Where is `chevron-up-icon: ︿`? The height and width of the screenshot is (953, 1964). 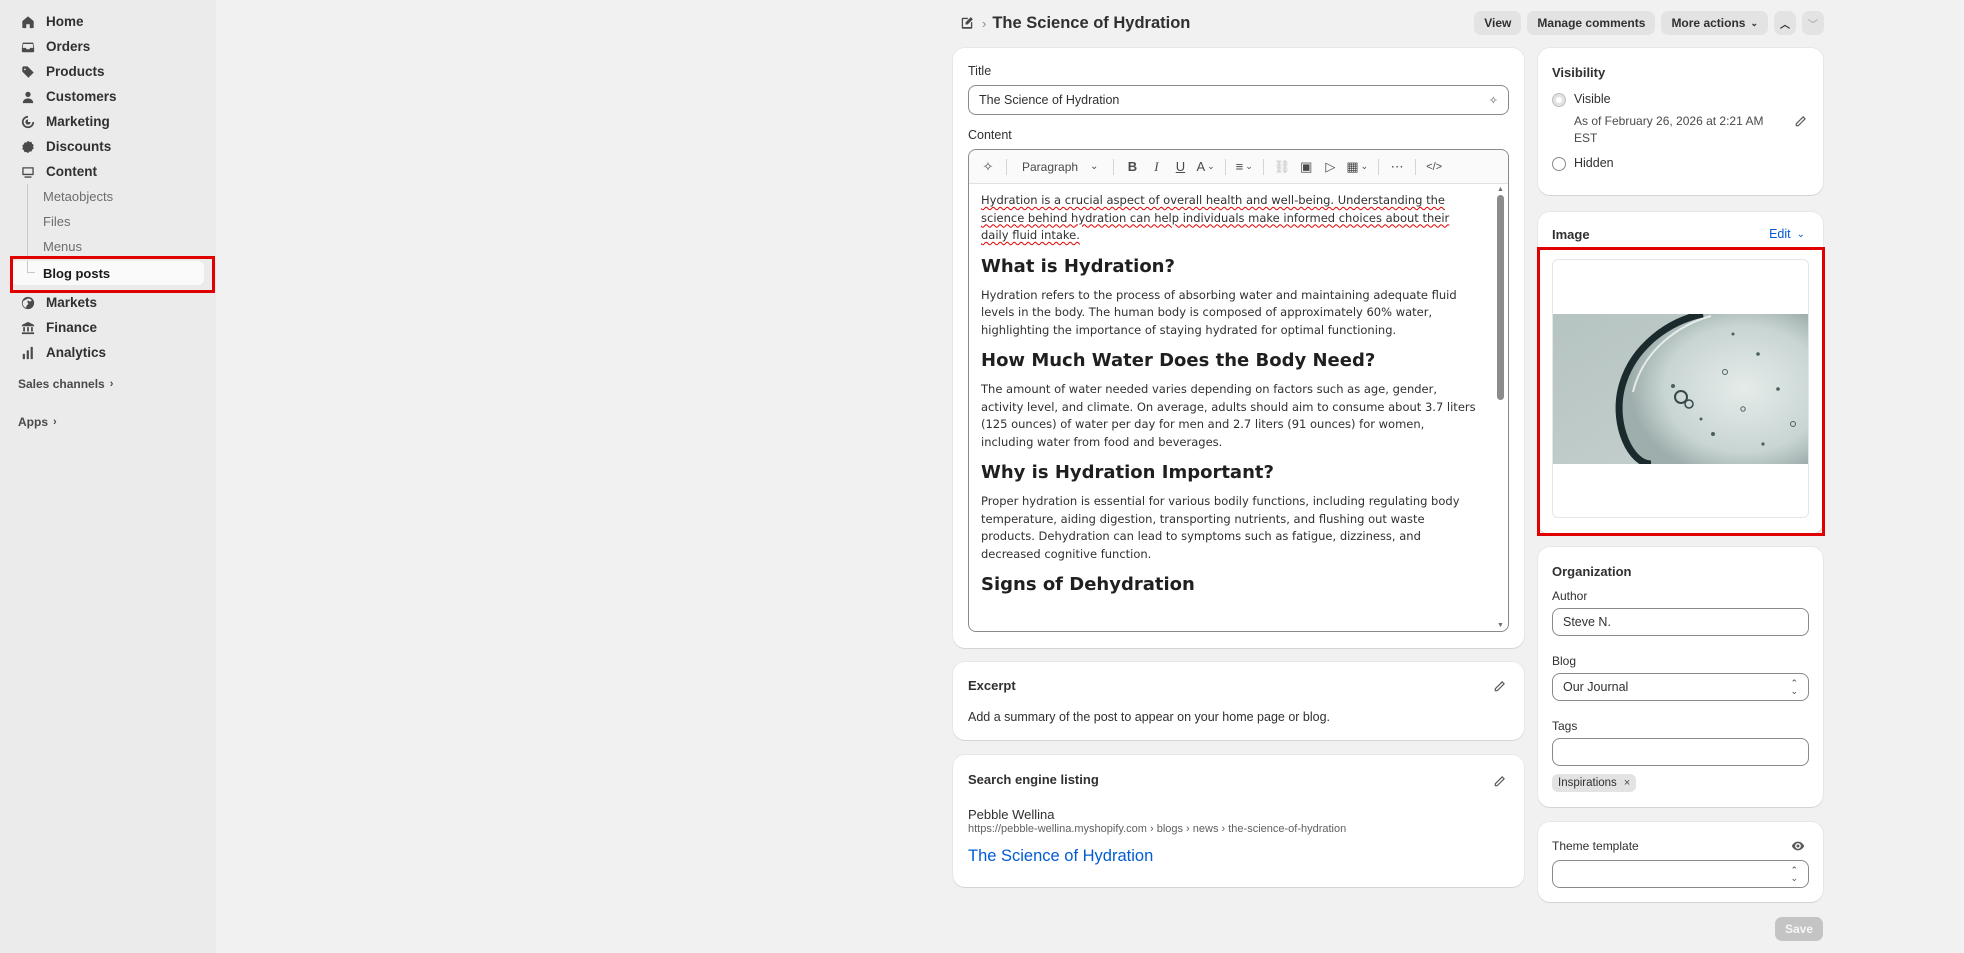 chevron-up-icon: ︿ is located at coordinates (1785, 25).